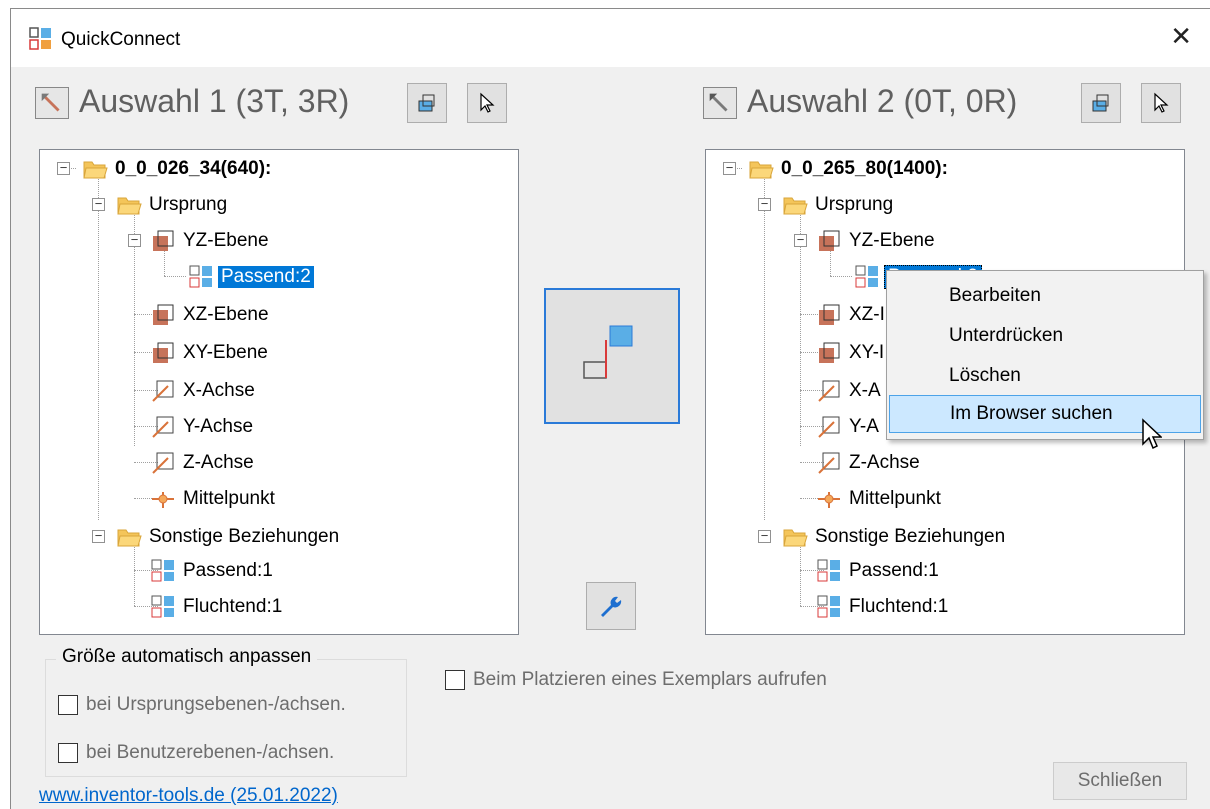  What do you see at coordinates (52, 103) in the screenshot?
I see `pick-selection-1-icon` at bounding box center [52, 103].